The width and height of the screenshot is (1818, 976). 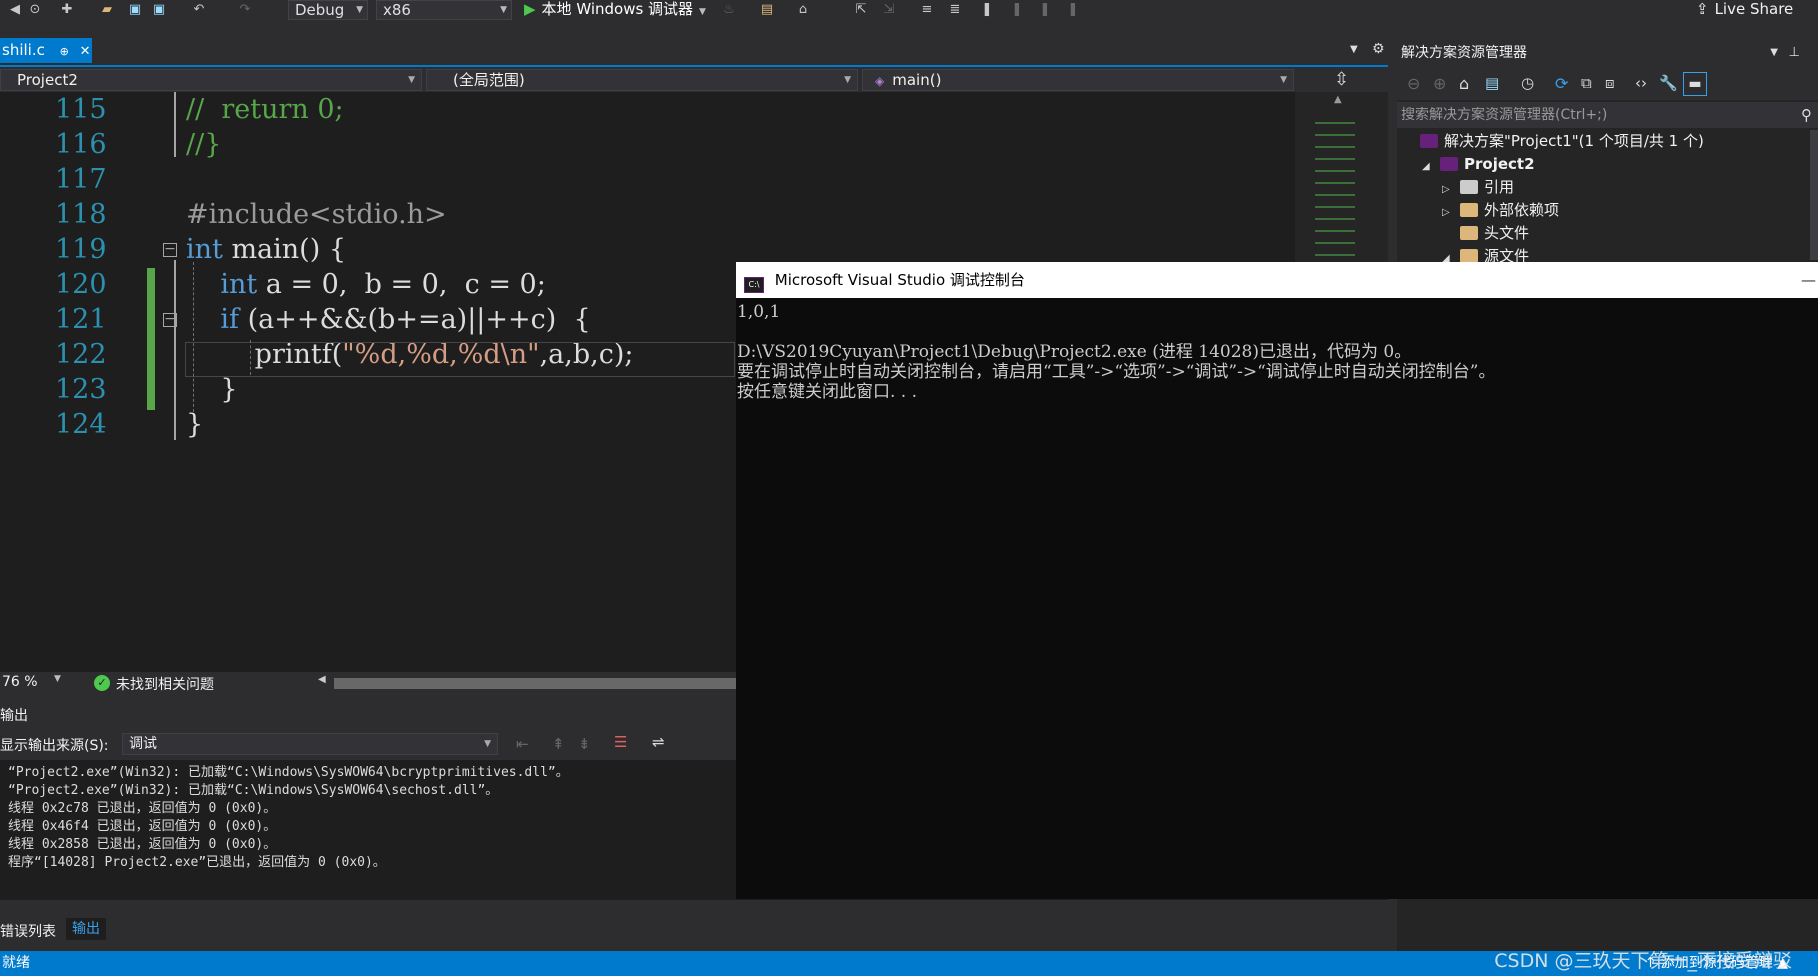 I want to click on issues-status: 未找到相关问题, so click(x=165, y=684).